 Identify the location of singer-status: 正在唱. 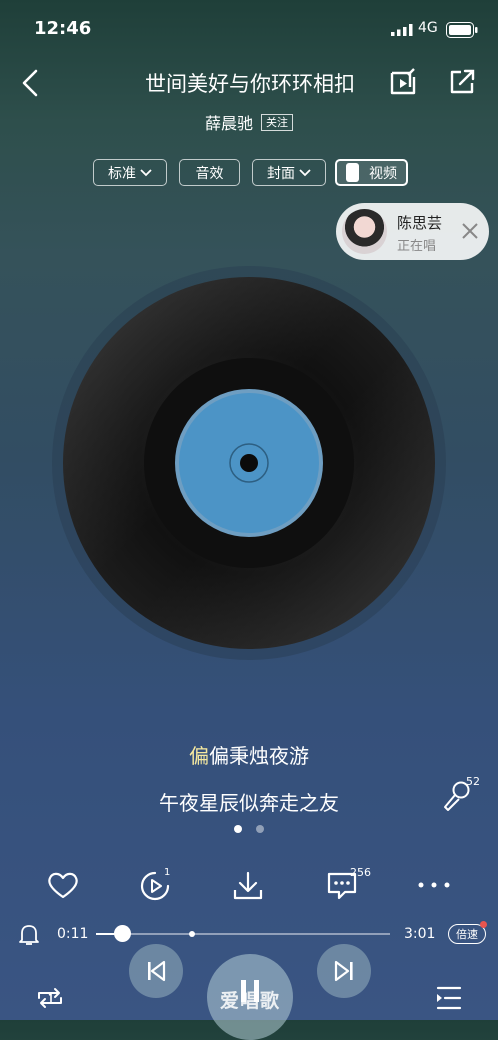
(417, 246).